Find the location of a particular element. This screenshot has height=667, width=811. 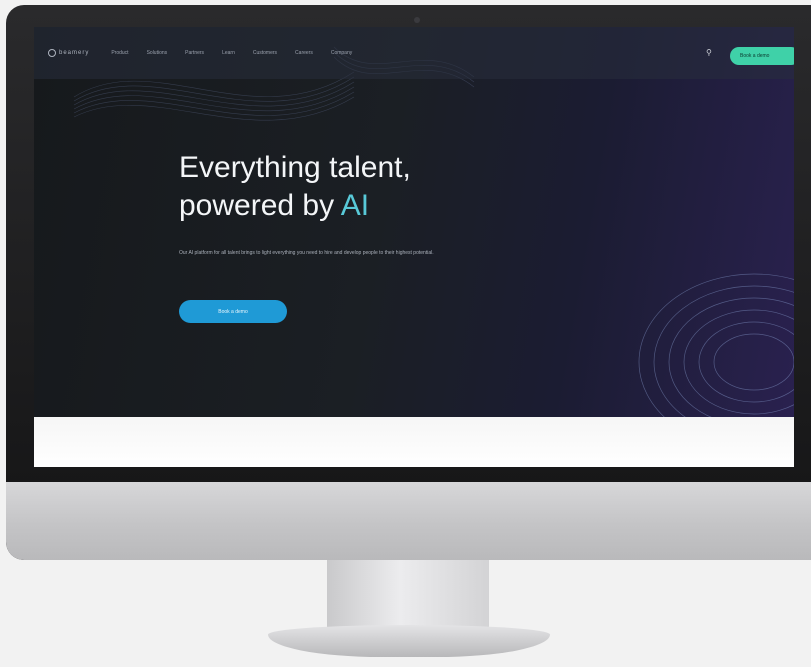

nav-link-company: Company is located at coordinates (341, 53).